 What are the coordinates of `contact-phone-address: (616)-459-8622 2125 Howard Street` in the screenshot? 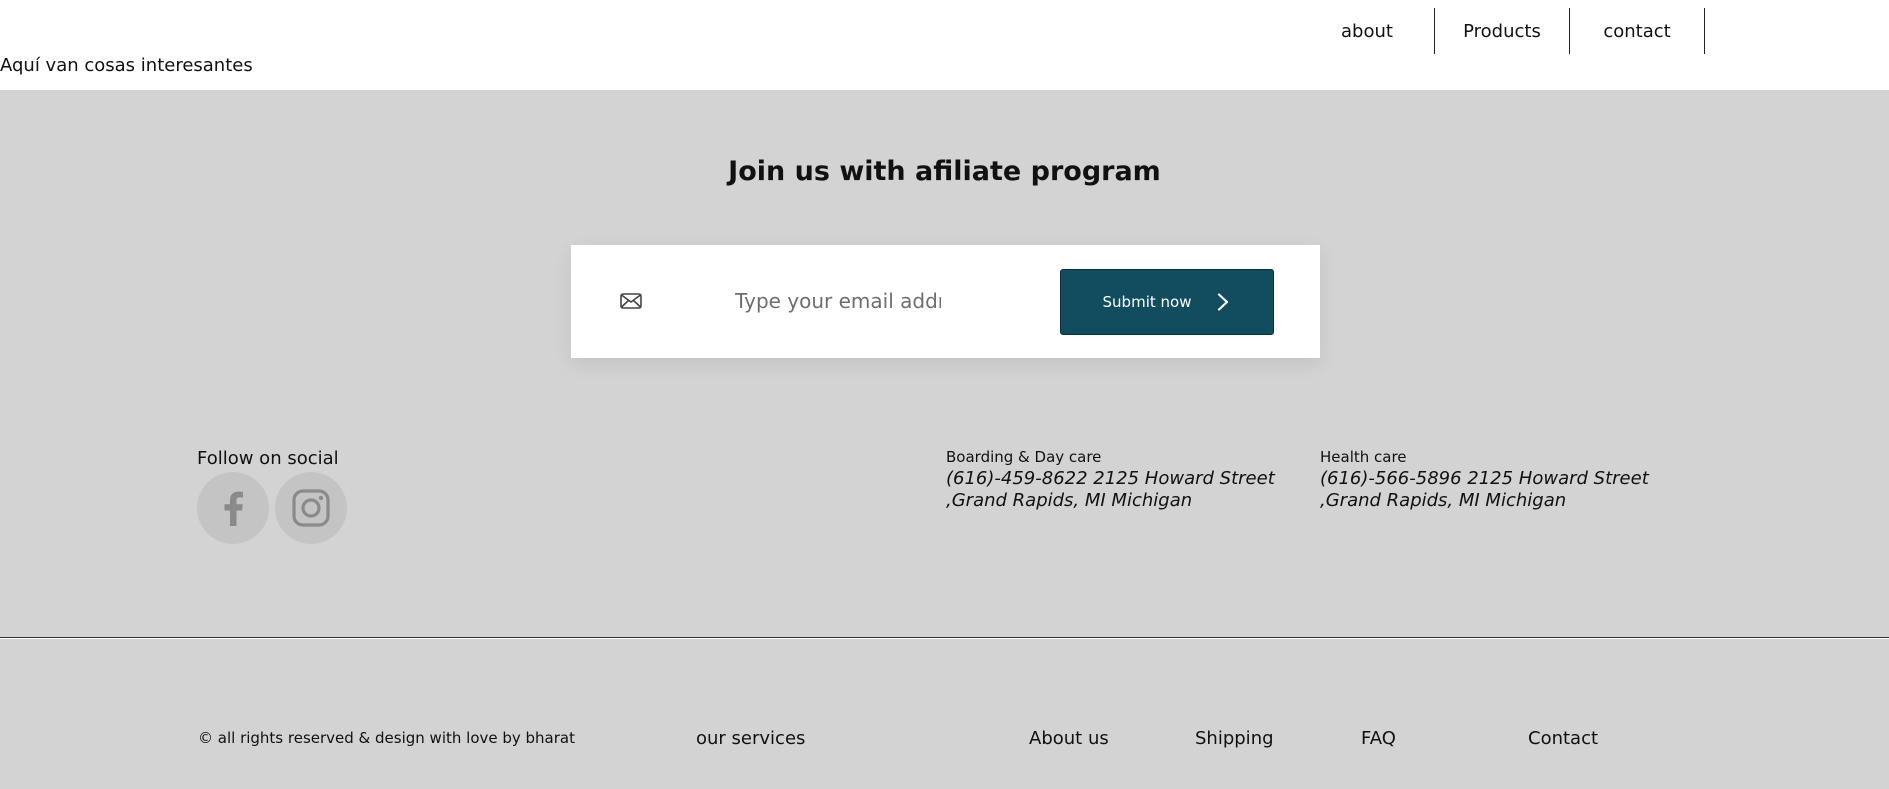 It's located at (1110, 478).